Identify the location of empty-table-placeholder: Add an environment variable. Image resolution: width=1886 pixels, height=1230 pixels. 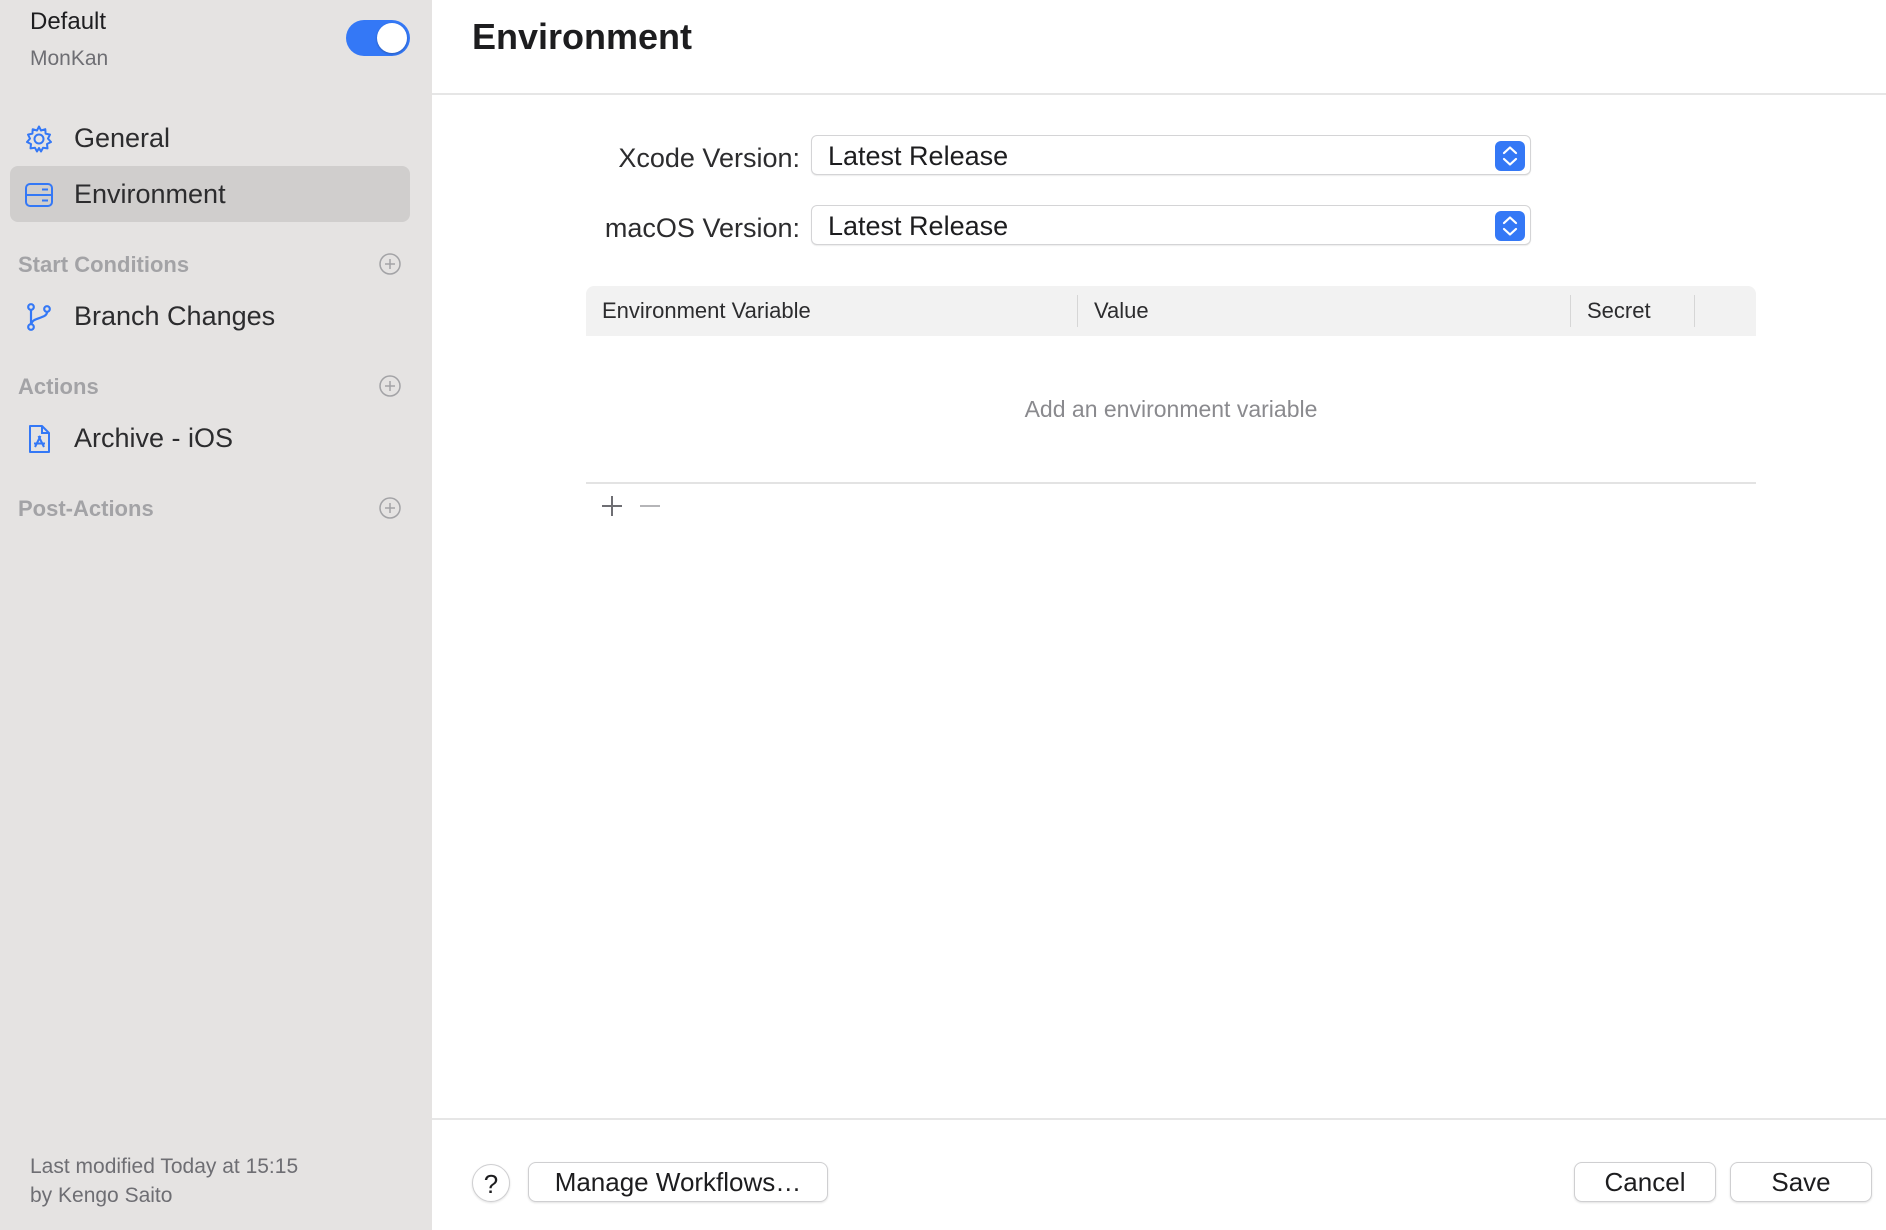
(1171, 409).